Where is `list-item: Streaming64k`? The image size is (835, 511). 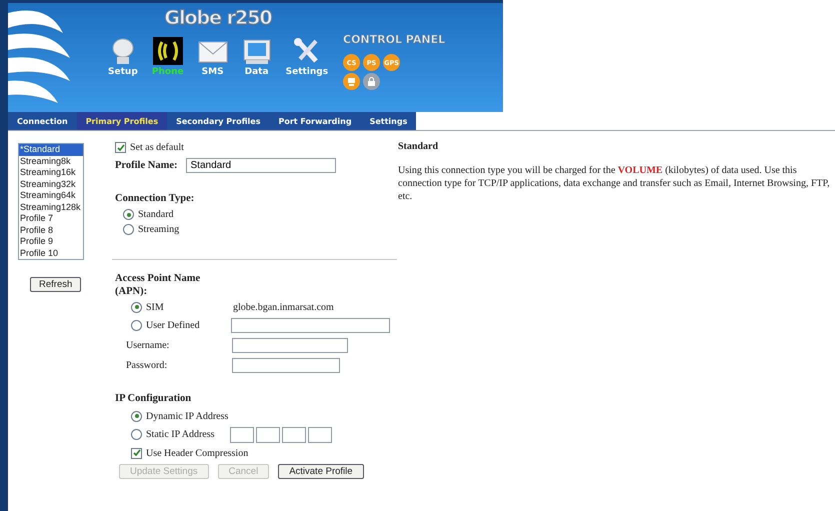 list-item: Streaming64k is located at coordinates (51, 196).